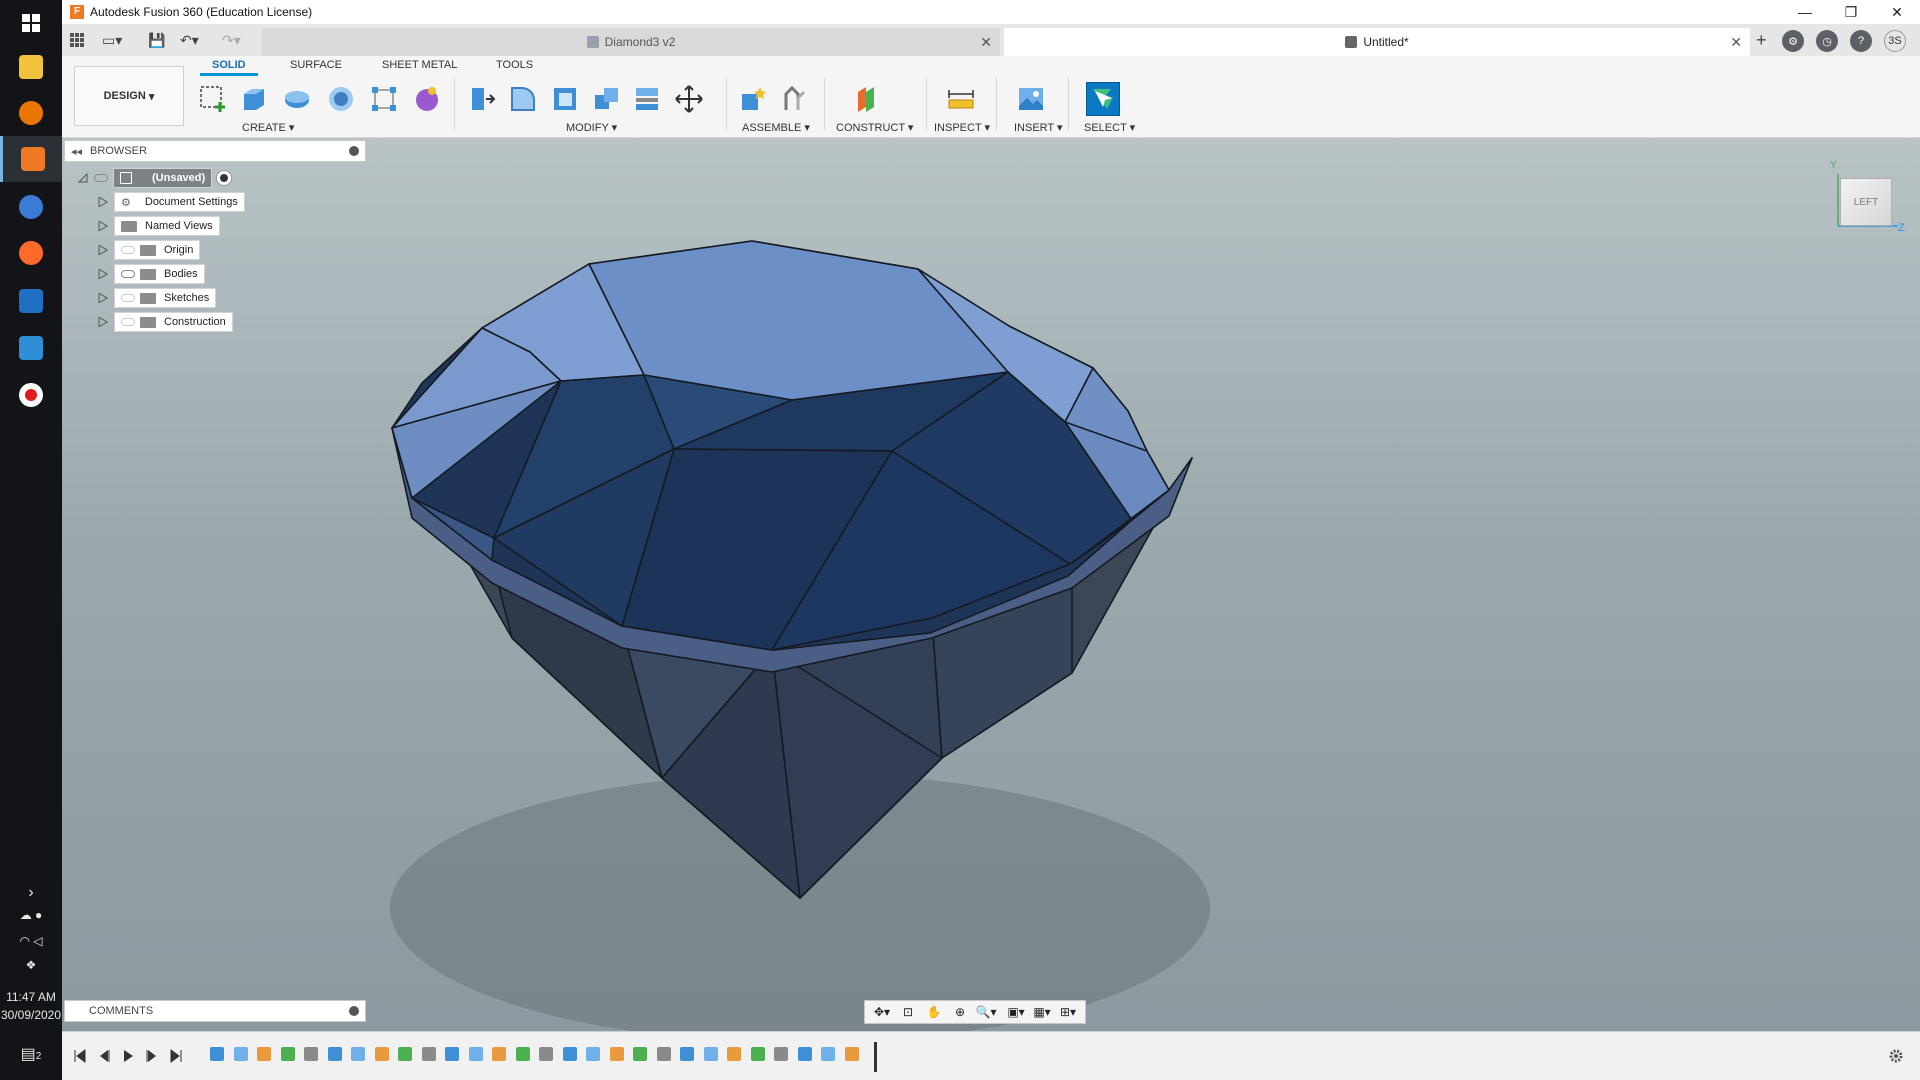 Image resolution: width=1920 pixels, height=1080 pixels. Describe the element at coordinates (1895, 41) in the screenshot. I see `user-avatar: 3S` at that location.